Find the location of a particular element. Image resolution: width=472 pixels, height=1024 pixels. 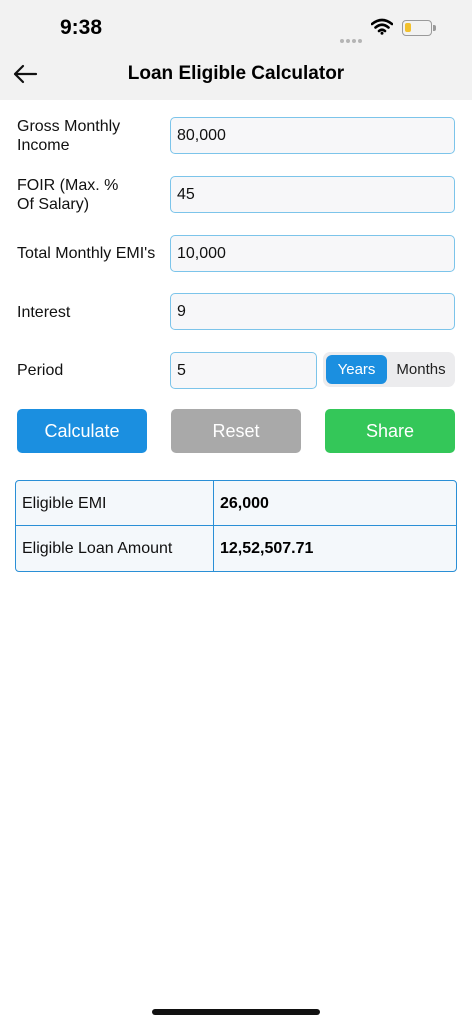

period-unit-segmented-control: Years Months is located at coordinates (389, 369).